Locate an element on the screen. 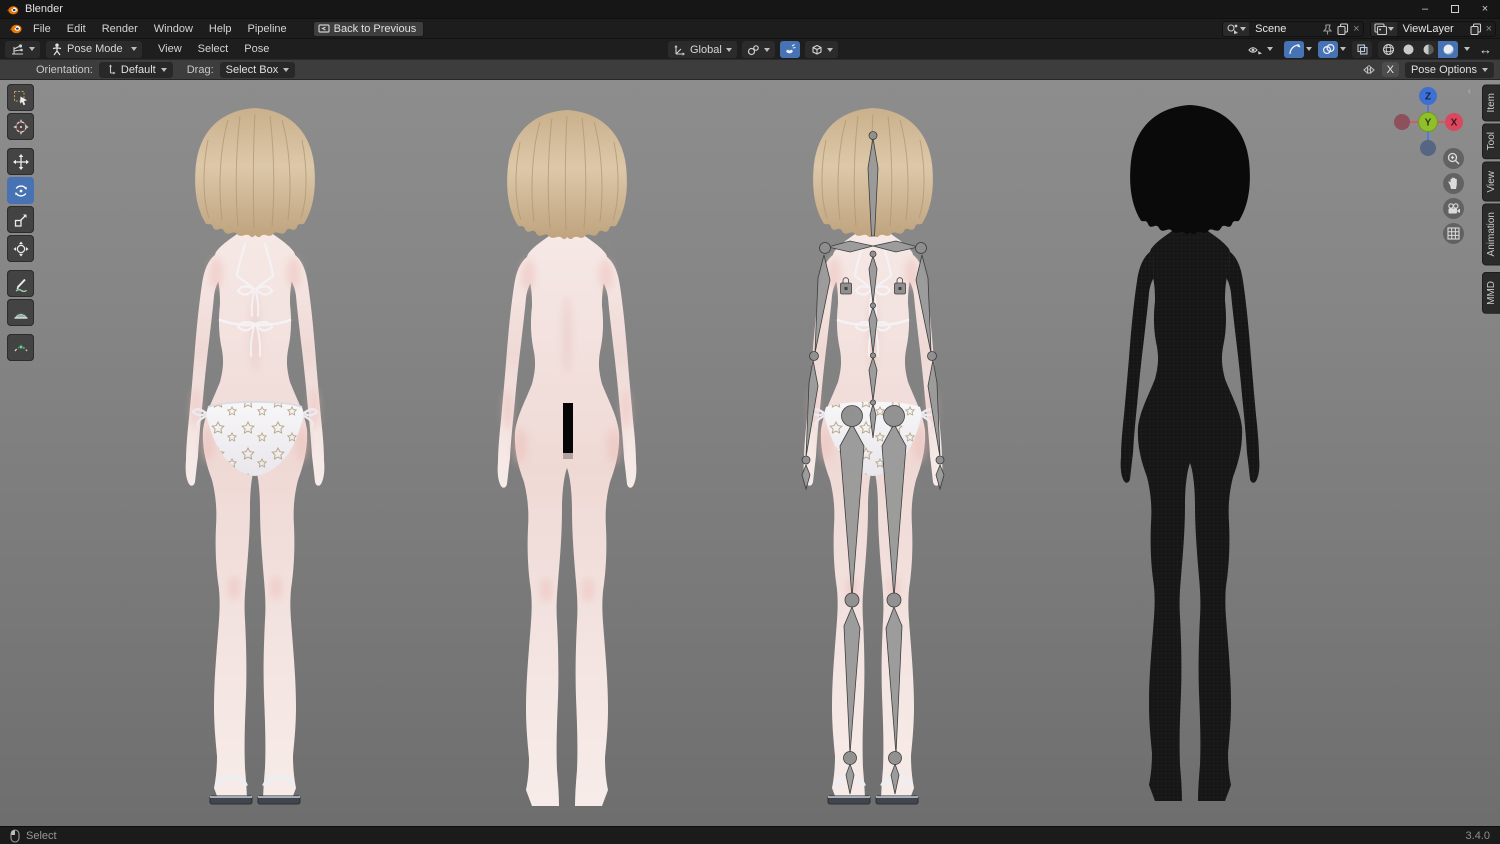 Image resolution: width=1500 pixels, height=844 pixels. tool-tweak-select is located at coordinates (20, 97).